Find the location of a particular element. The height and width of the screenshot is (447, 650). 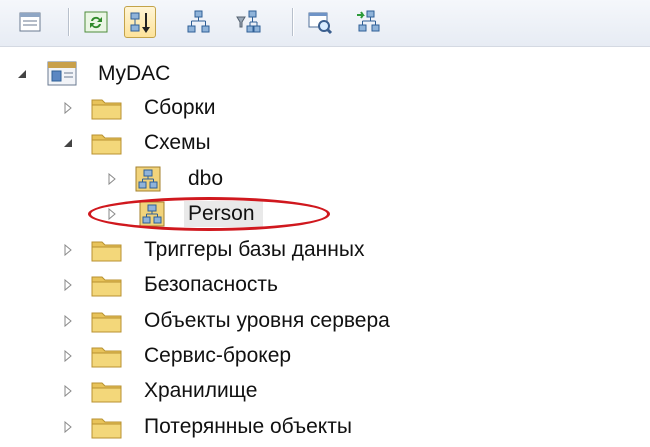

filter-icon is located at coordinates (248, 22).